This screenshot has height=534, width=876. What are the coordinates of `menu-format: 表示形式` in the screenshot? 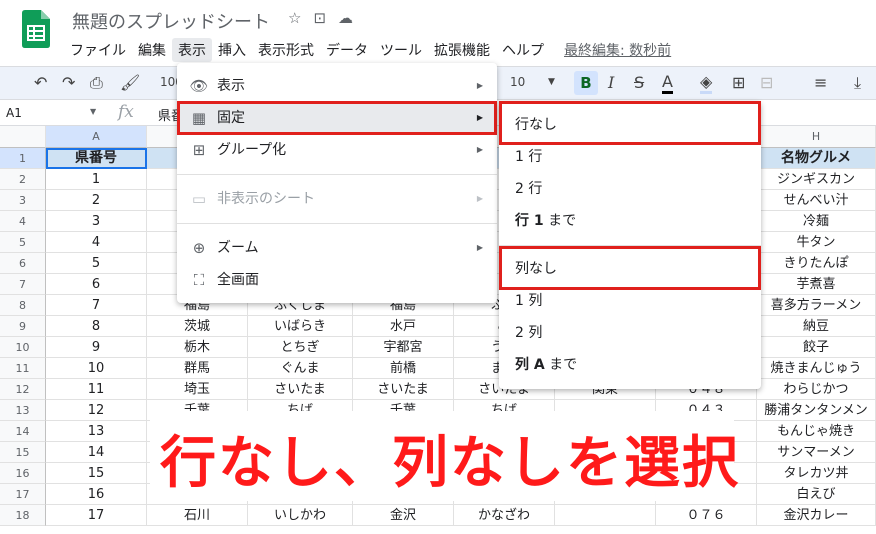 It's located at (286, 50).